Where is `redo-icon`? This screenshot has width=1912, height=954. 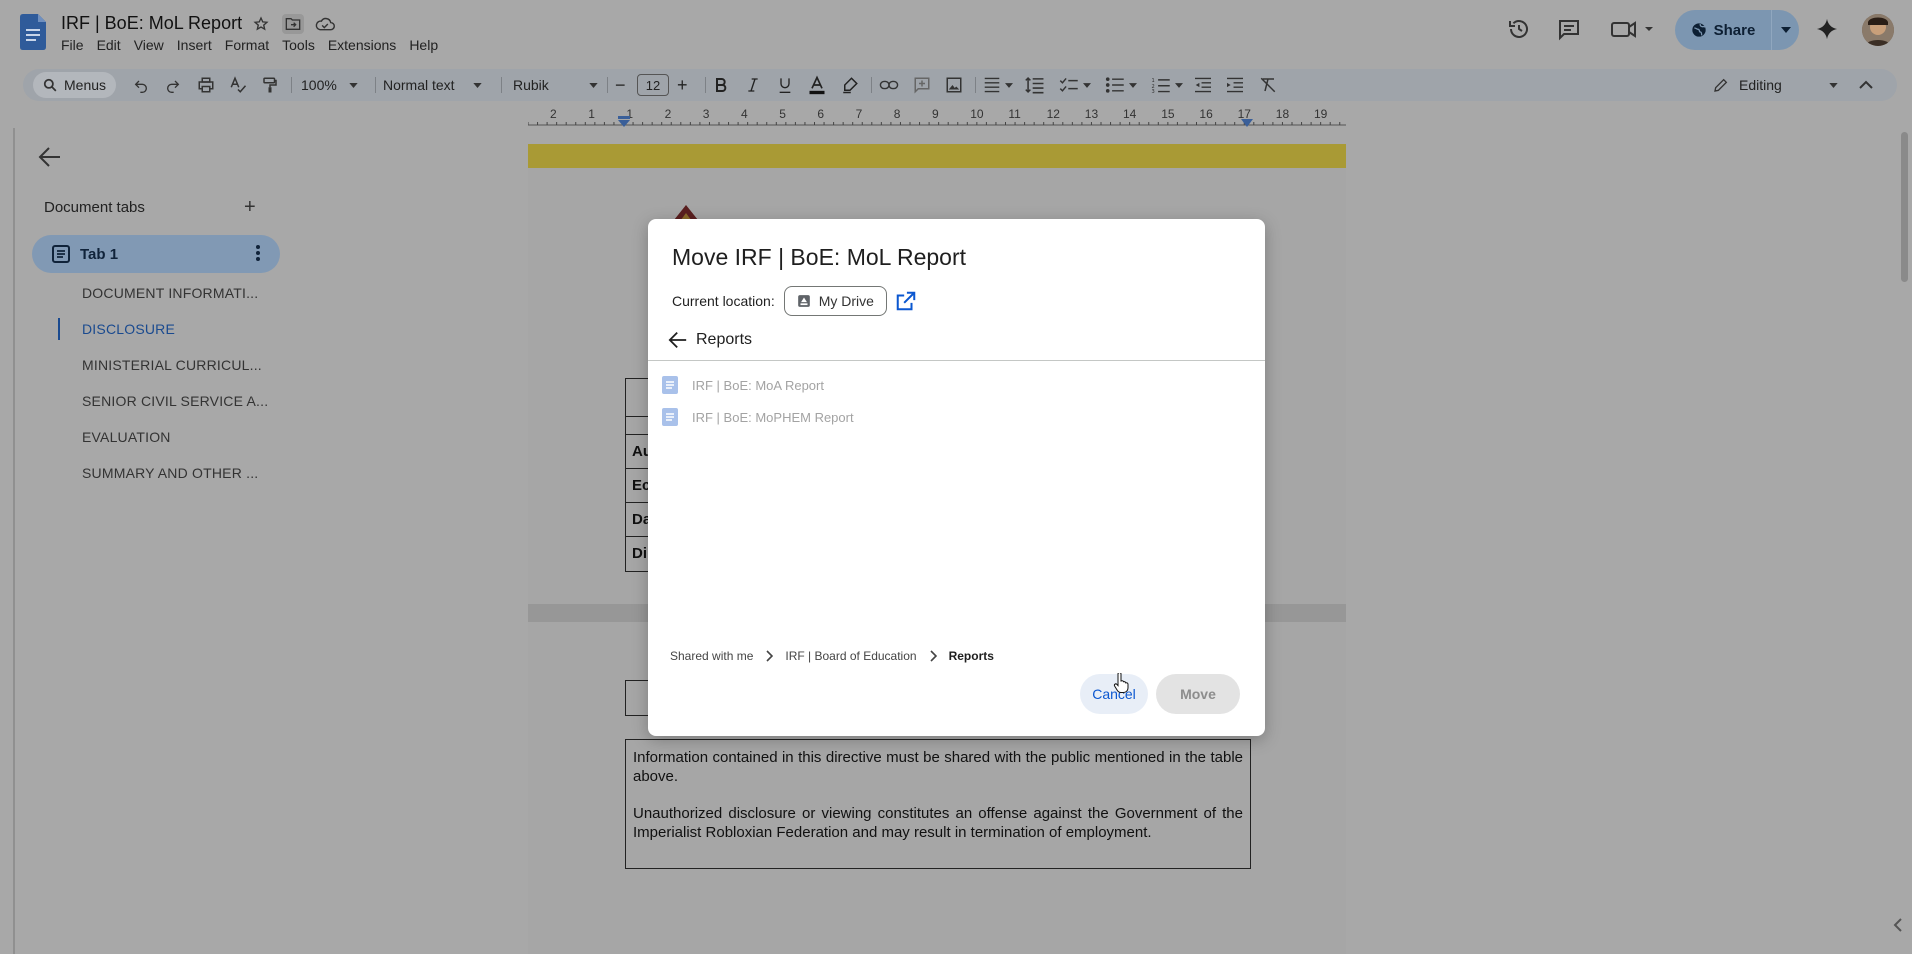 redo-icon is located at coordinates (173, 85).